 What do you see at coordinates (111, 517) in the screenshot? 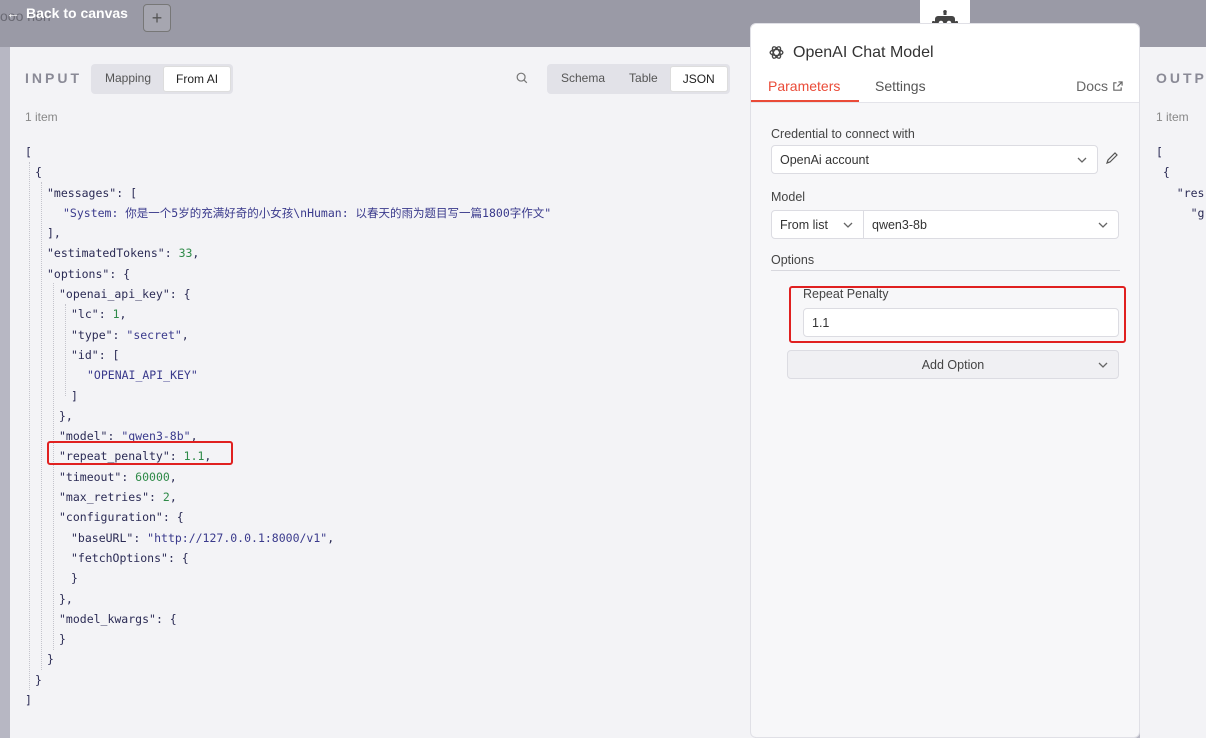
I see `json-key: "configuration"` at bounding box center [111, 517].